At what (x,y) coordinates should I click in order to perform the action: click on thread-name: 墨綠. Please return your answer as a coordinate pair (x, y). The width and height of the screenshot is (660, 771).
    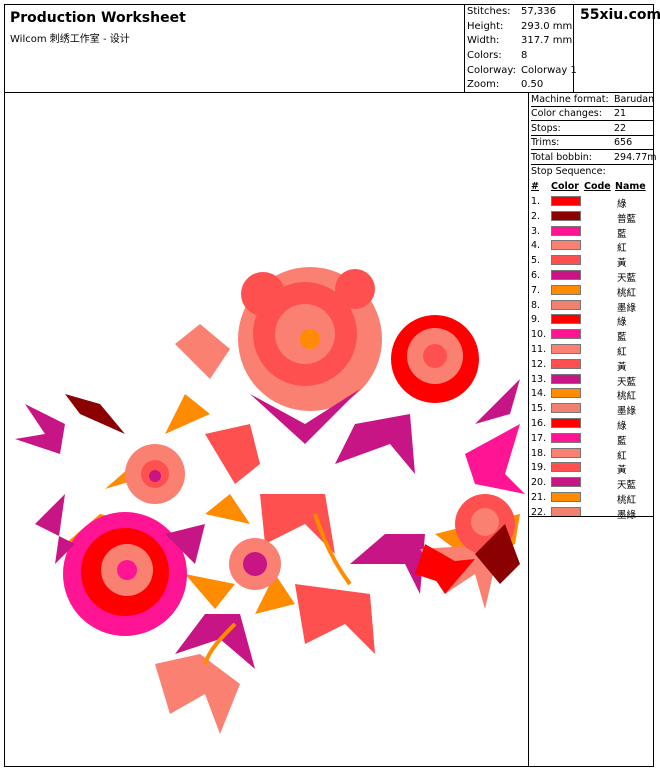
    Looking at the image, I should click on (627, 515).